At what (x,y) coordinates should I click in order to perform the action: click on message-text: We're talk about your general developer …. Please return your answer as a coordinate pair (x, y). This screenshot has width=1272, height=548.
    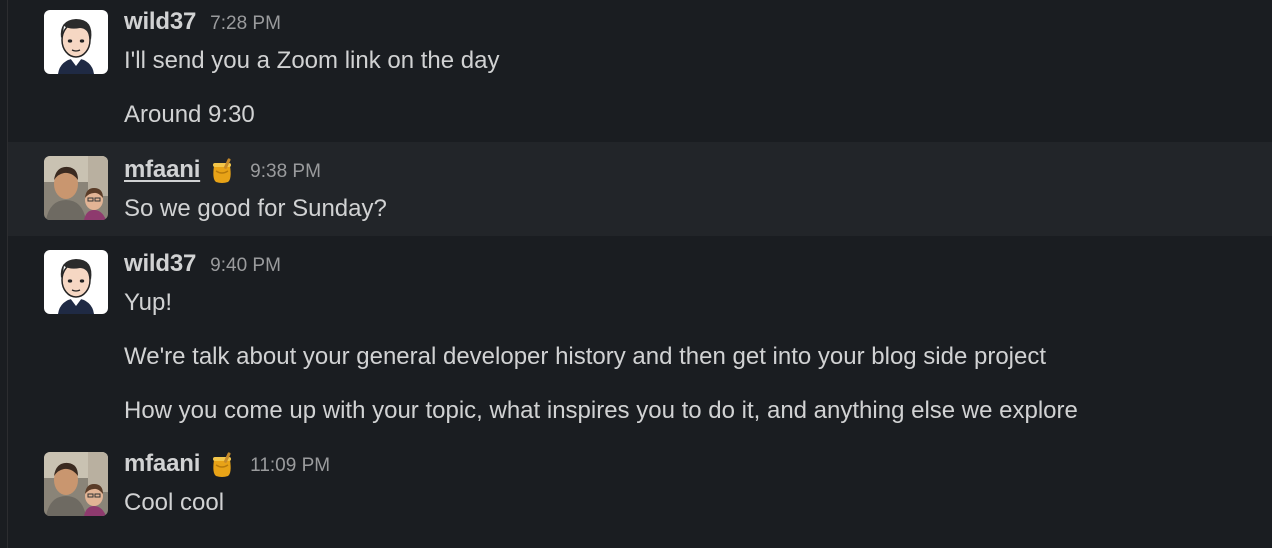
    Looking at the image, I should click on (585, 356).